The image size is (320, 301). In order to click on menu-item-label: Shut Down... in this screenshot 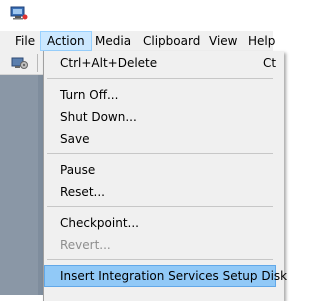, I will do `click(98, 117)`.